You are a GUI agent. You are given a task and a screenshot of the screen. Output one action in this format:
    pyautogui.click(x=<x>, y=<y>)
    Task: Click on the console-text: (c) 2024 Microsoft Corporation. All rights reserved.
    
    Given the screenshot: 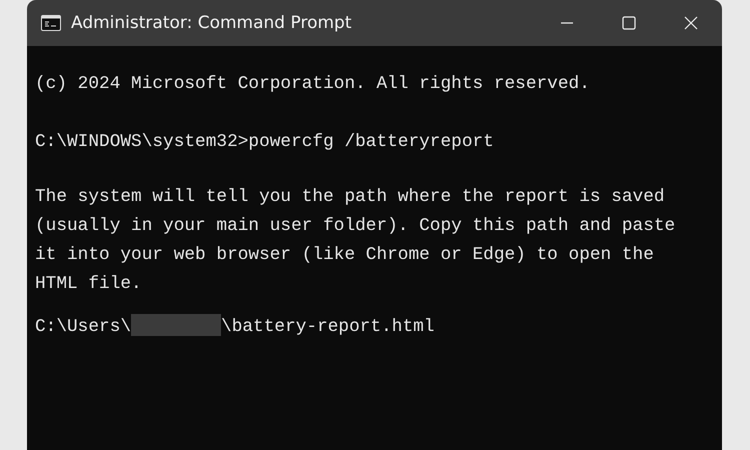 What is the action you would take?
    pyautogui.click(x=313, y=84)
    